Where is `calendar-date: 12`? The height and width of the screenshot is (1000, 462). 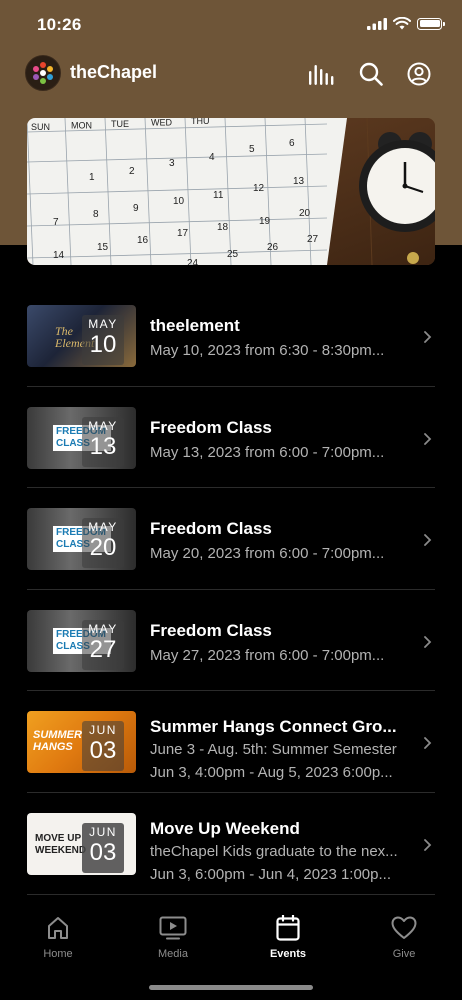
calendar-date: 12 is located at coordinates (259, 188).